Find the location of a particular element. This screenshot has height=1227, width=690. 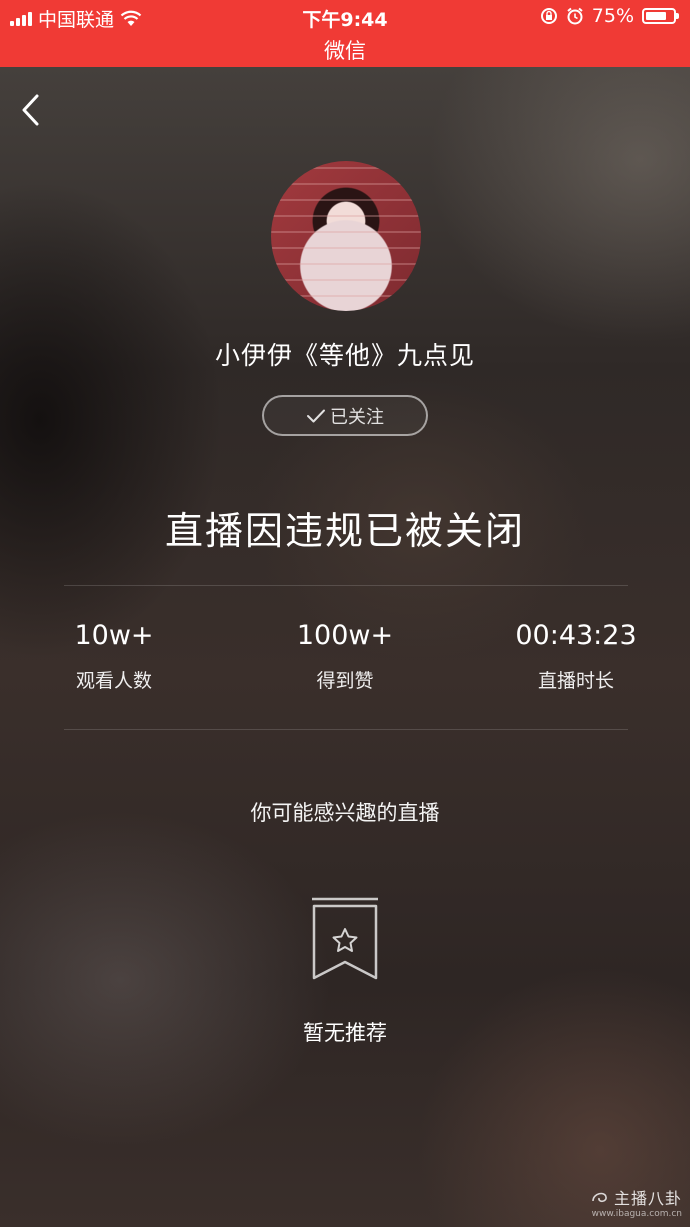

watermark: 主播八卦 www.ibagua.com.cn is located at coordinates (636, 1202).